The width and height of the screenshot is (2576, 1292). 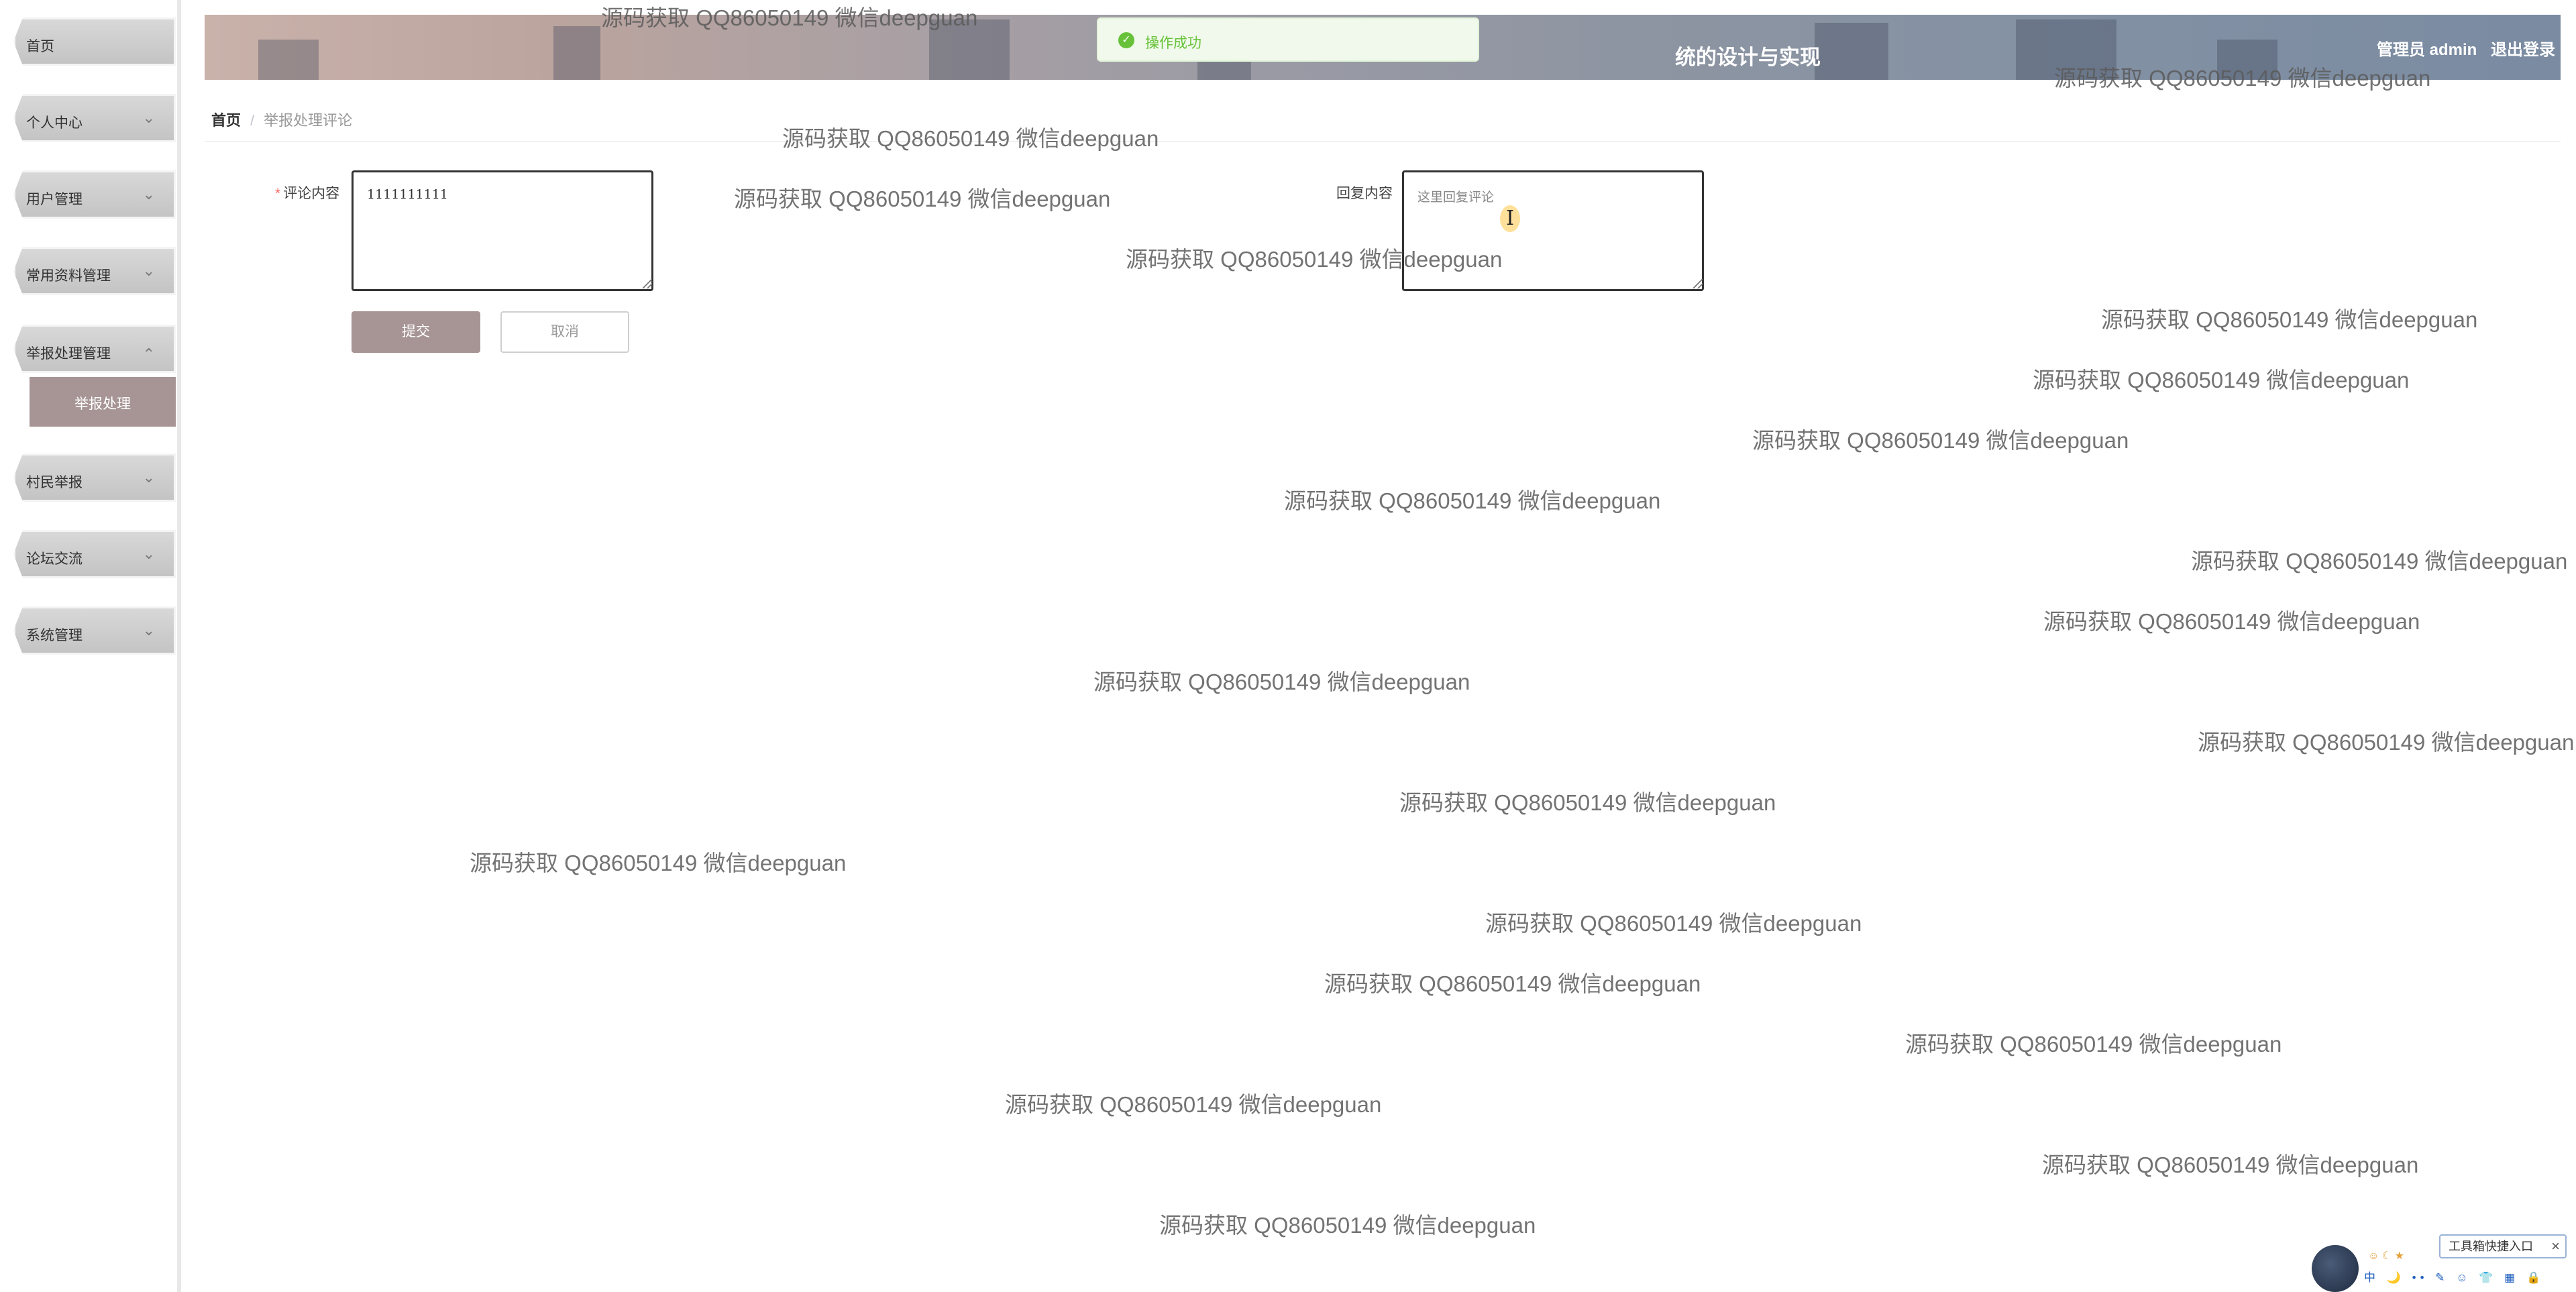 What do you see at coordinates (68, 276) in the screenshot?
I see `sidebar-item-label: 常用资料管理` at bounding box center [68, 276].